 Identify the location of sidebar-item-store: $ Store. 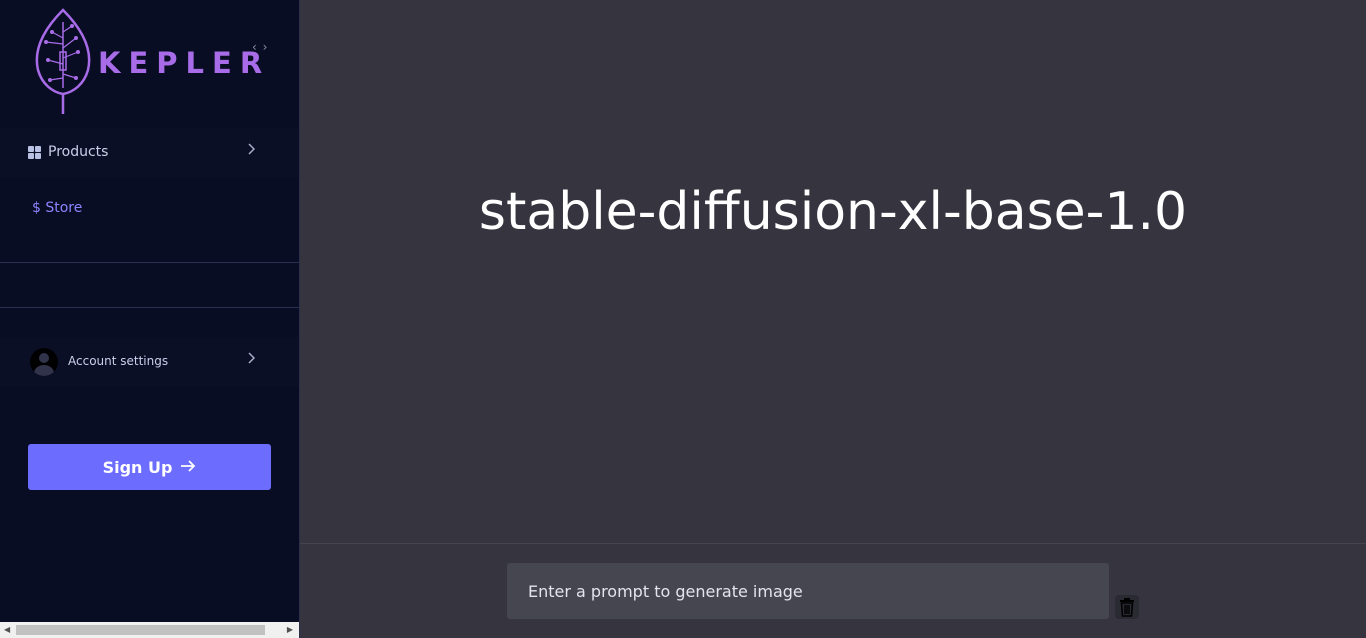
(149, 209).